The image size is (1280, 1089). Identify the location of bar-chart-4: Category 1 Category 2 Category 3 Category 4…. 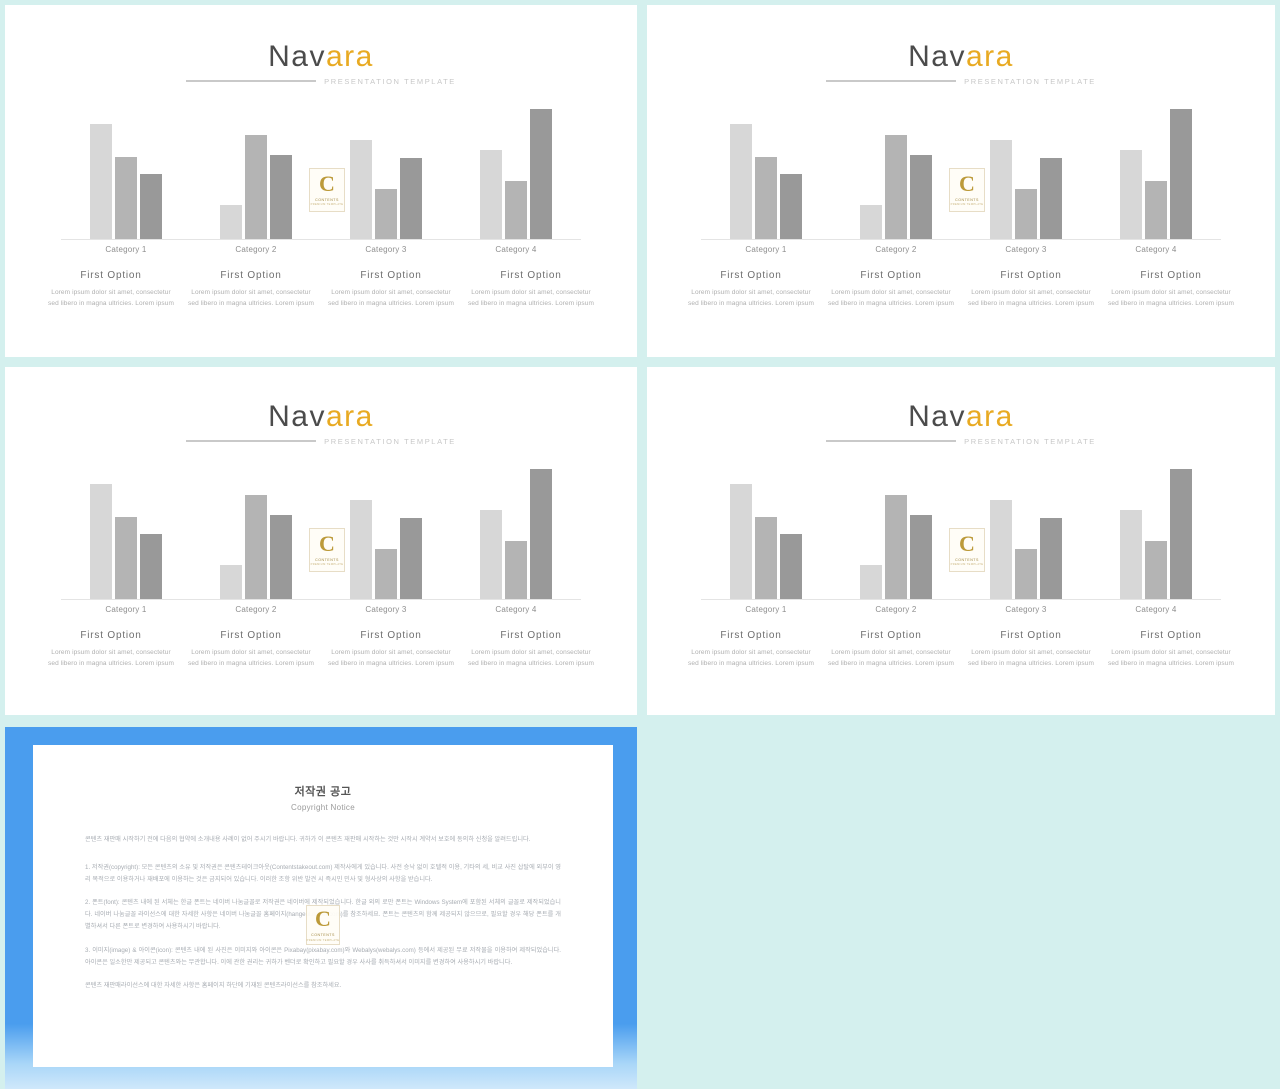
(961, 541).